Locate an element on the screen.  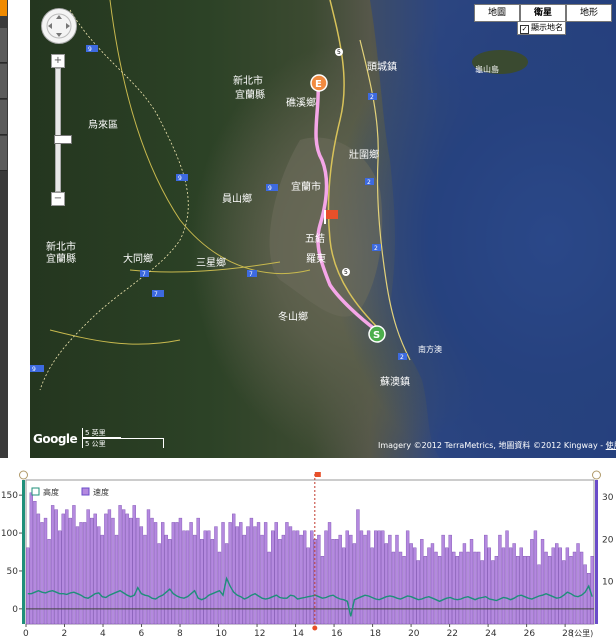
x-tick-label: 6 is located at coordinates (142, 634).